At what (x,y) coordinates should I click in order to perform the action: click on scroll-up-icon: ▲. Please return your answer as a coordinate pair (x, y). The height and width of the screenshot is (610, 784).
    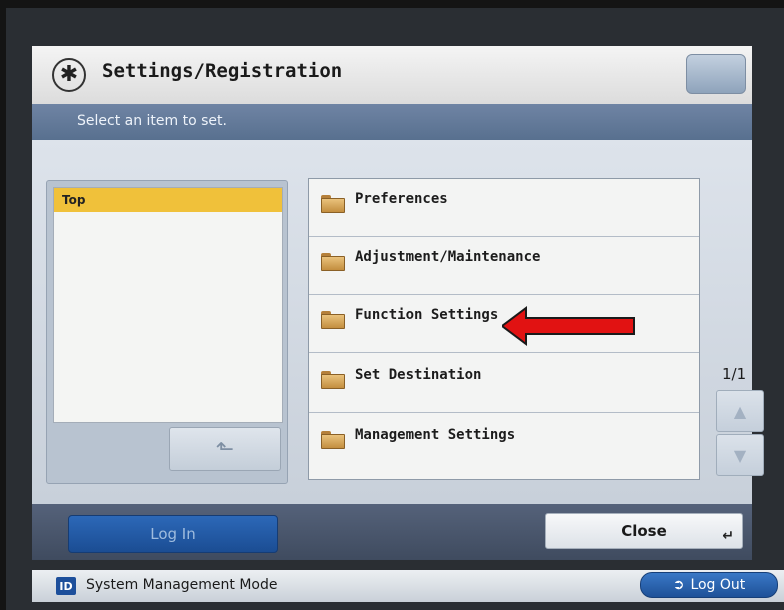
    Looking at the image, I should click on (740, 411).